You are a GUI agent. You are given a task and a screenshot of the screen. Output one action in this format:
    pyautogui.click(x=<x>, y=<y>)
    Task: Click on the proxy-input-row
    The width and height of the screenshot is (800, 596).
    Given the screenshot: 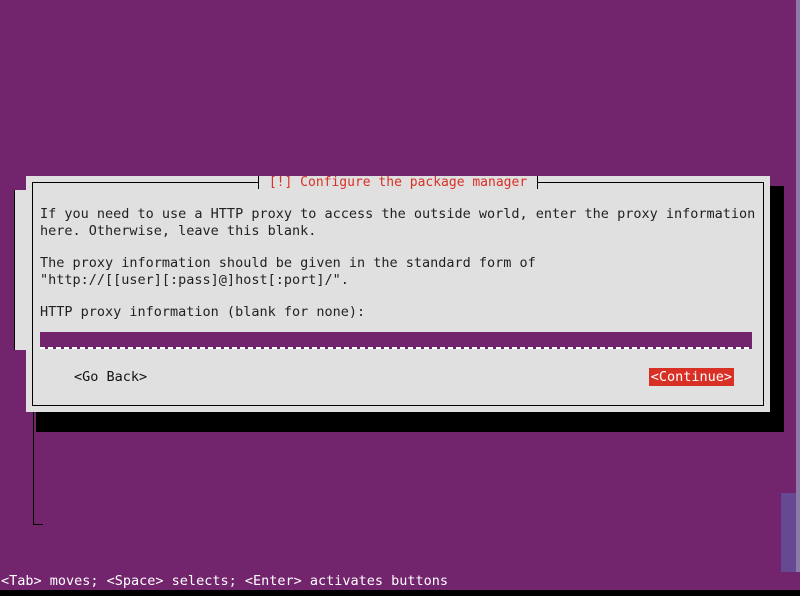 What is the action you would take?
    pyautogui.click(x=398, y=340)
    